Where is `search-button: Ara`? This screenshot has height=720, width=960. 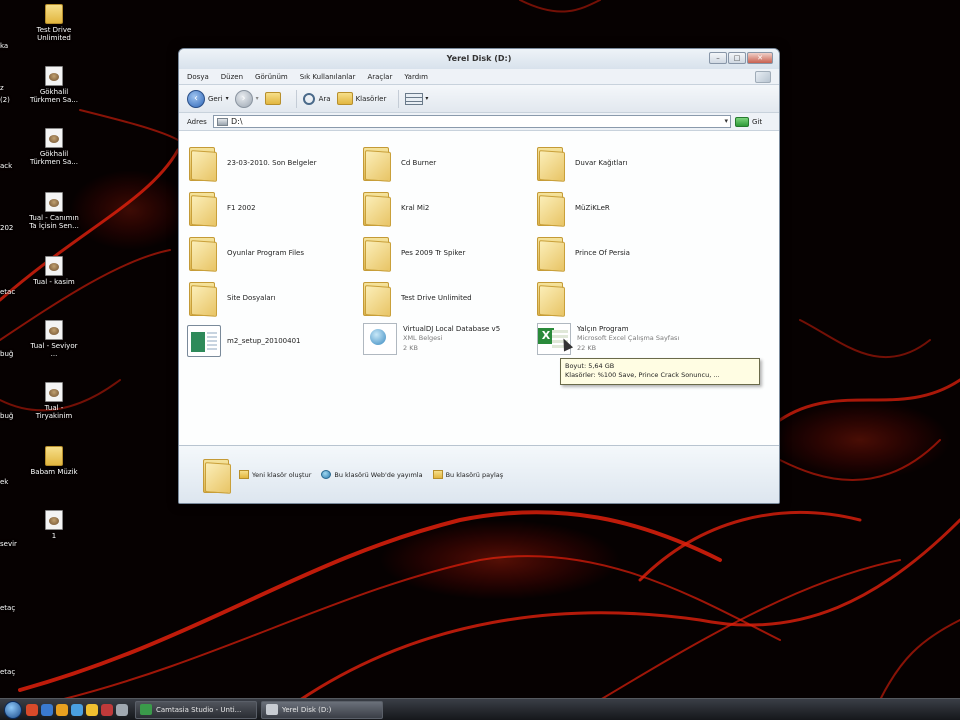 search-button: Ara is located at coordinates (316, 98).